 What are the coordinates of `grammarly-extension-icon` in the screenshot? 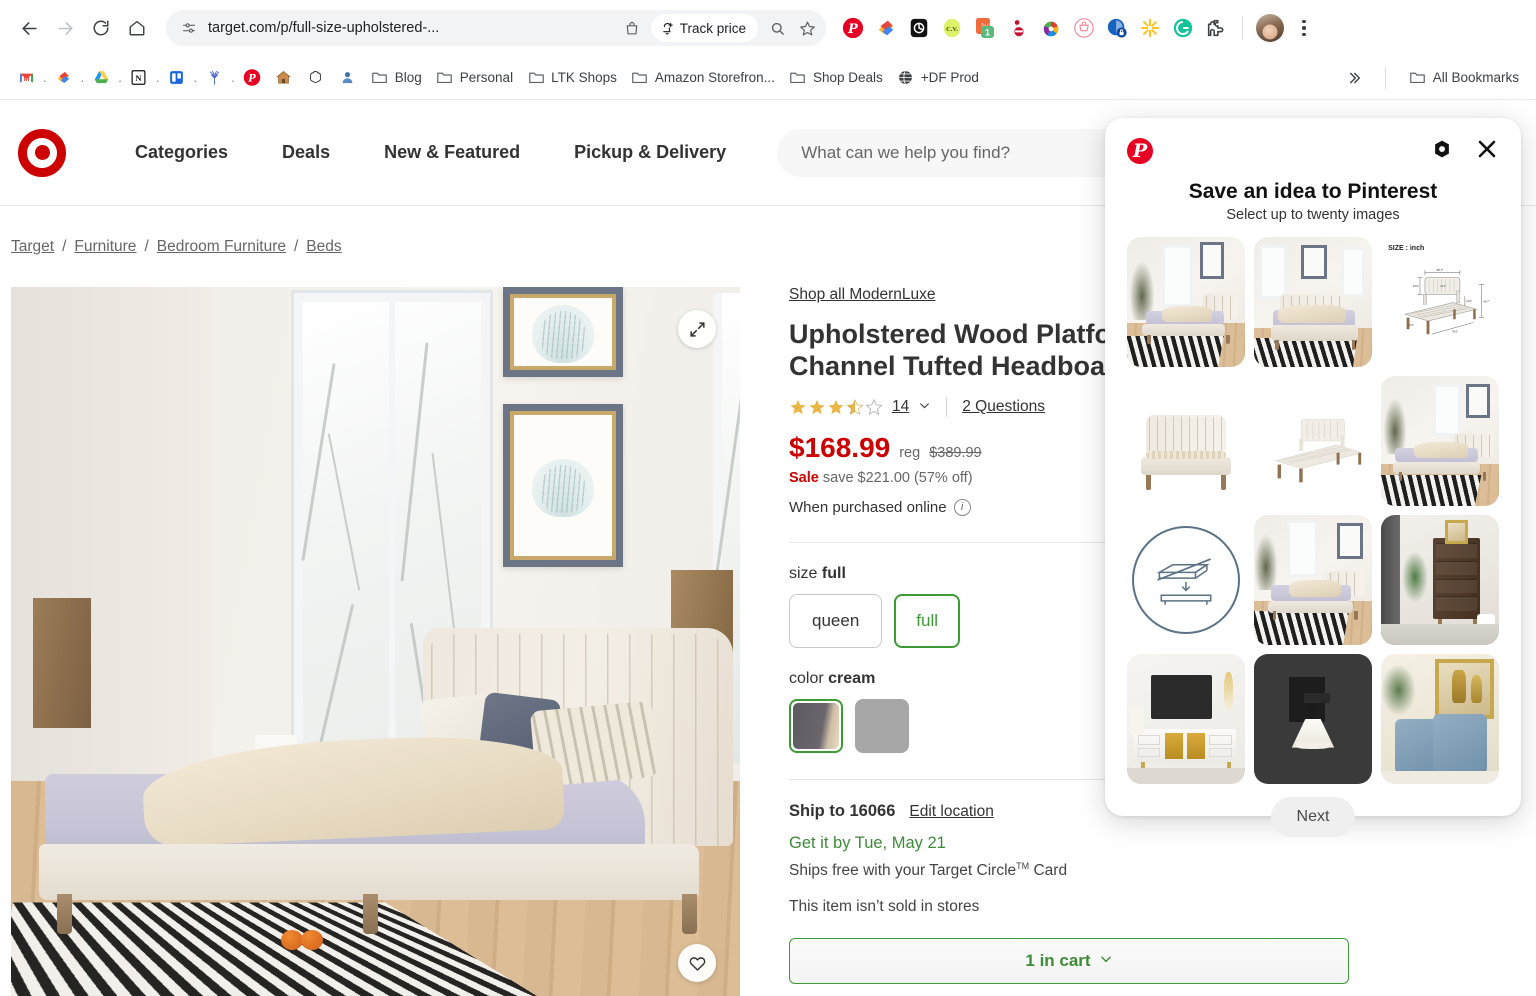 It's located at (1183, 28).